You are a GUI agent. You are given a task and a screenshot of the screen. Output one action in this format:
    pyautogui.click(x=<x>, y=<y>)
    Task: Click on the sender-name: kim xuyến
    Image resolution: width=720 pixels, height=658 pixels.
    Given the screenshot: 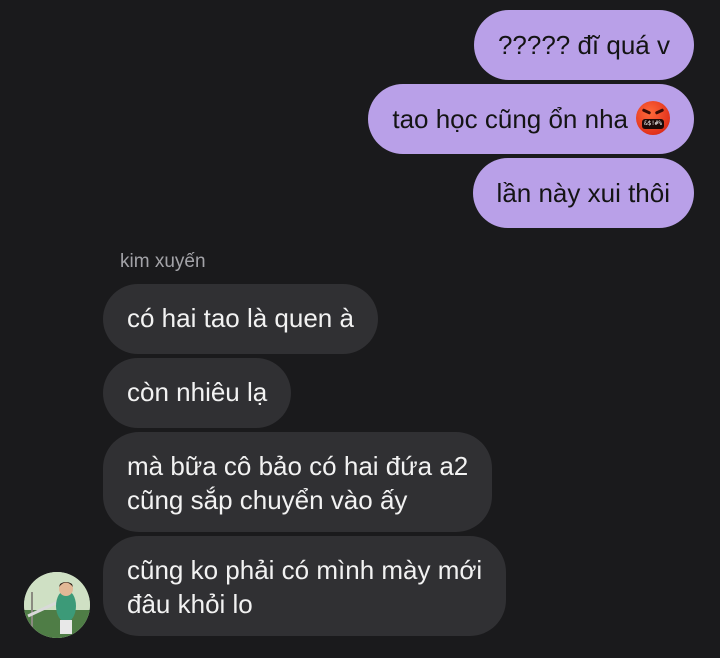 What is the action you would take?
    pyautogui.click(x=163, y=261)
    